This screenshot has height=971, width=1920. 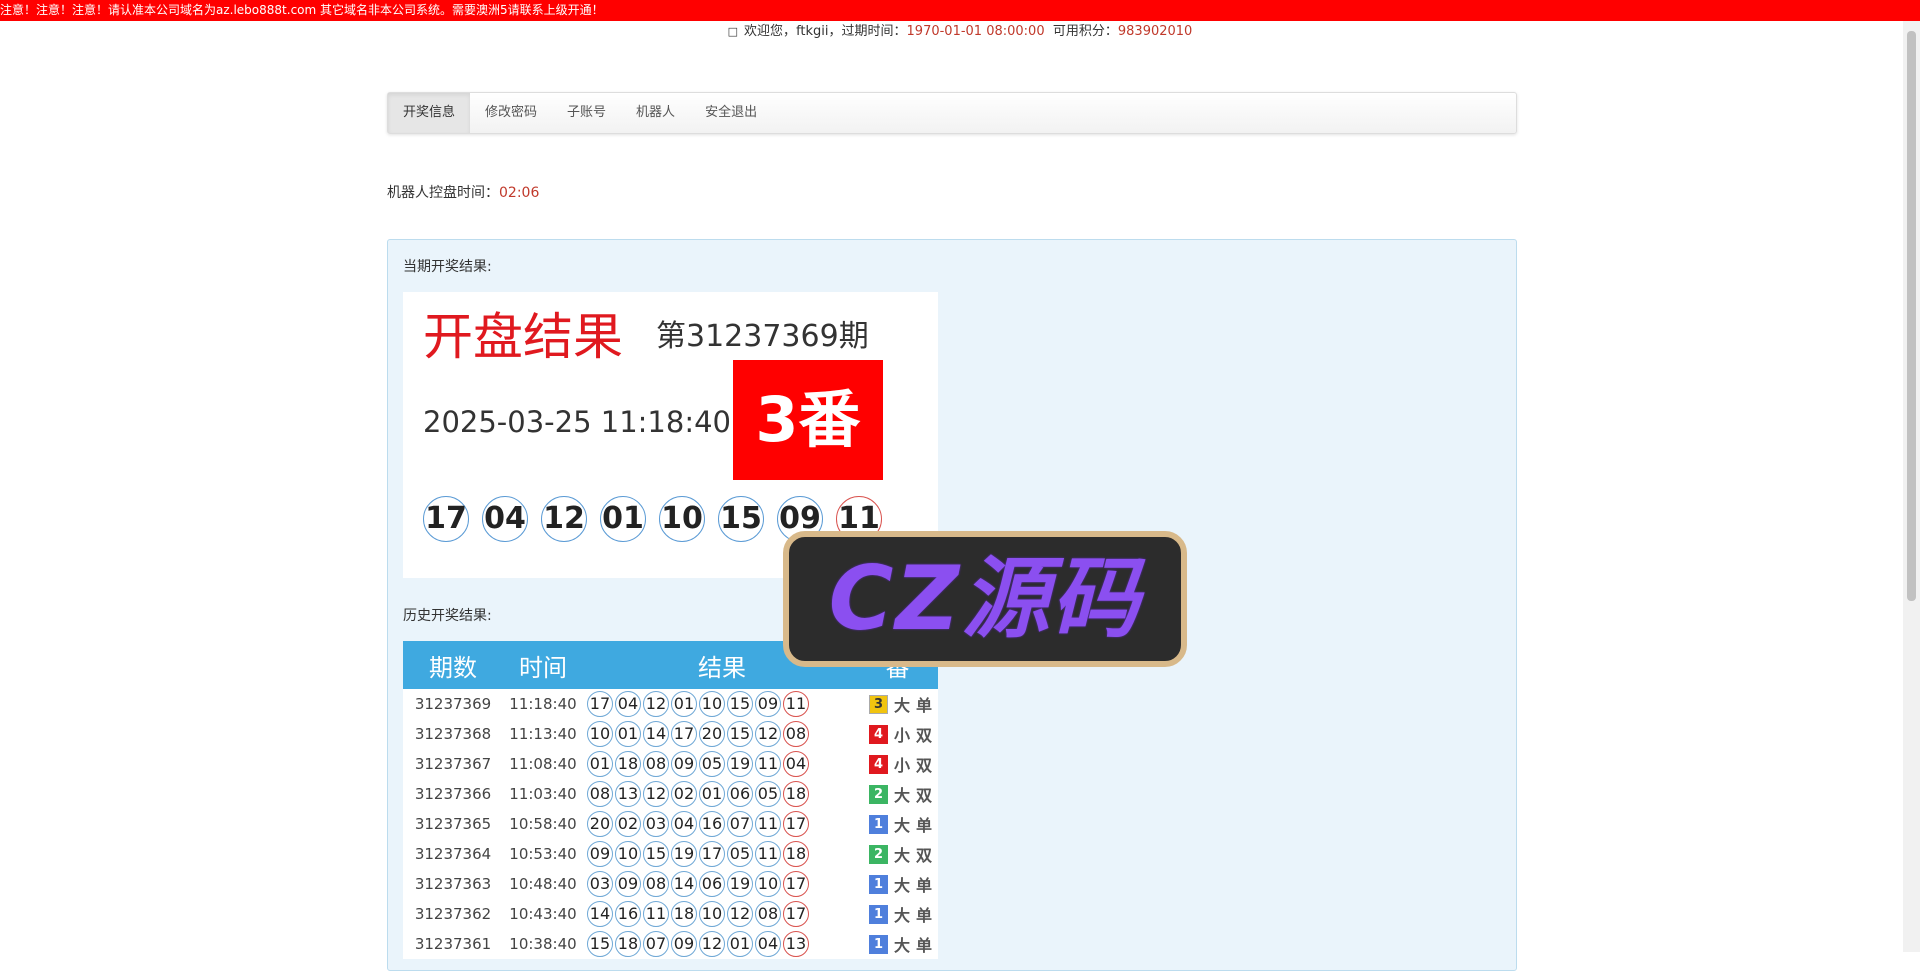 What do you see at coordinates (543, 794) in the screenshot?
I see `row-time: 11:03:40` at bounding box center [543, 794].